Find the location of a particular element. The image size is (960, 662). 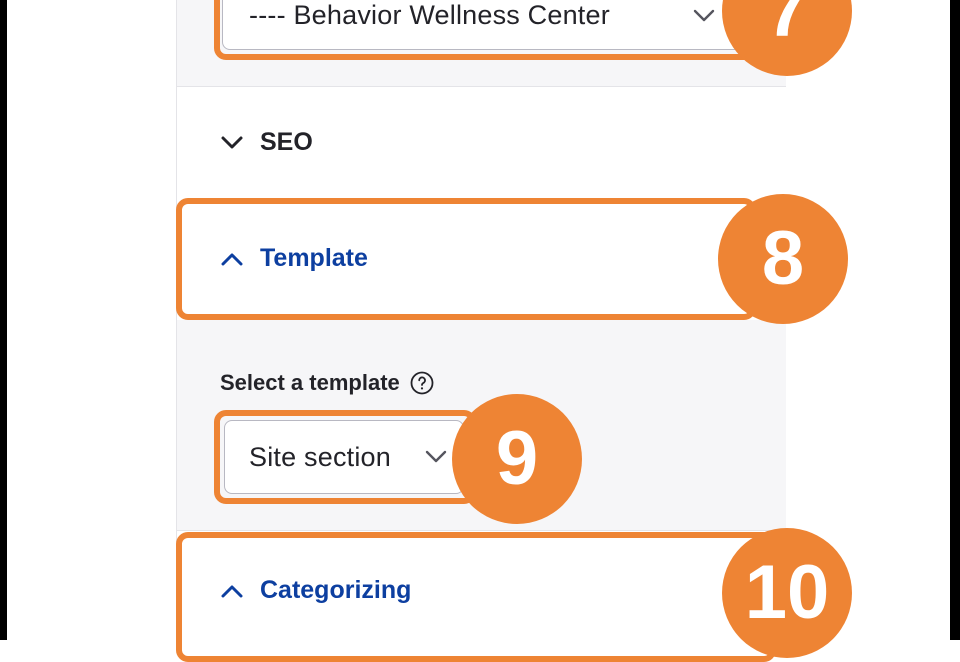

chevron-down-icon is located at coordinates (232, 142).